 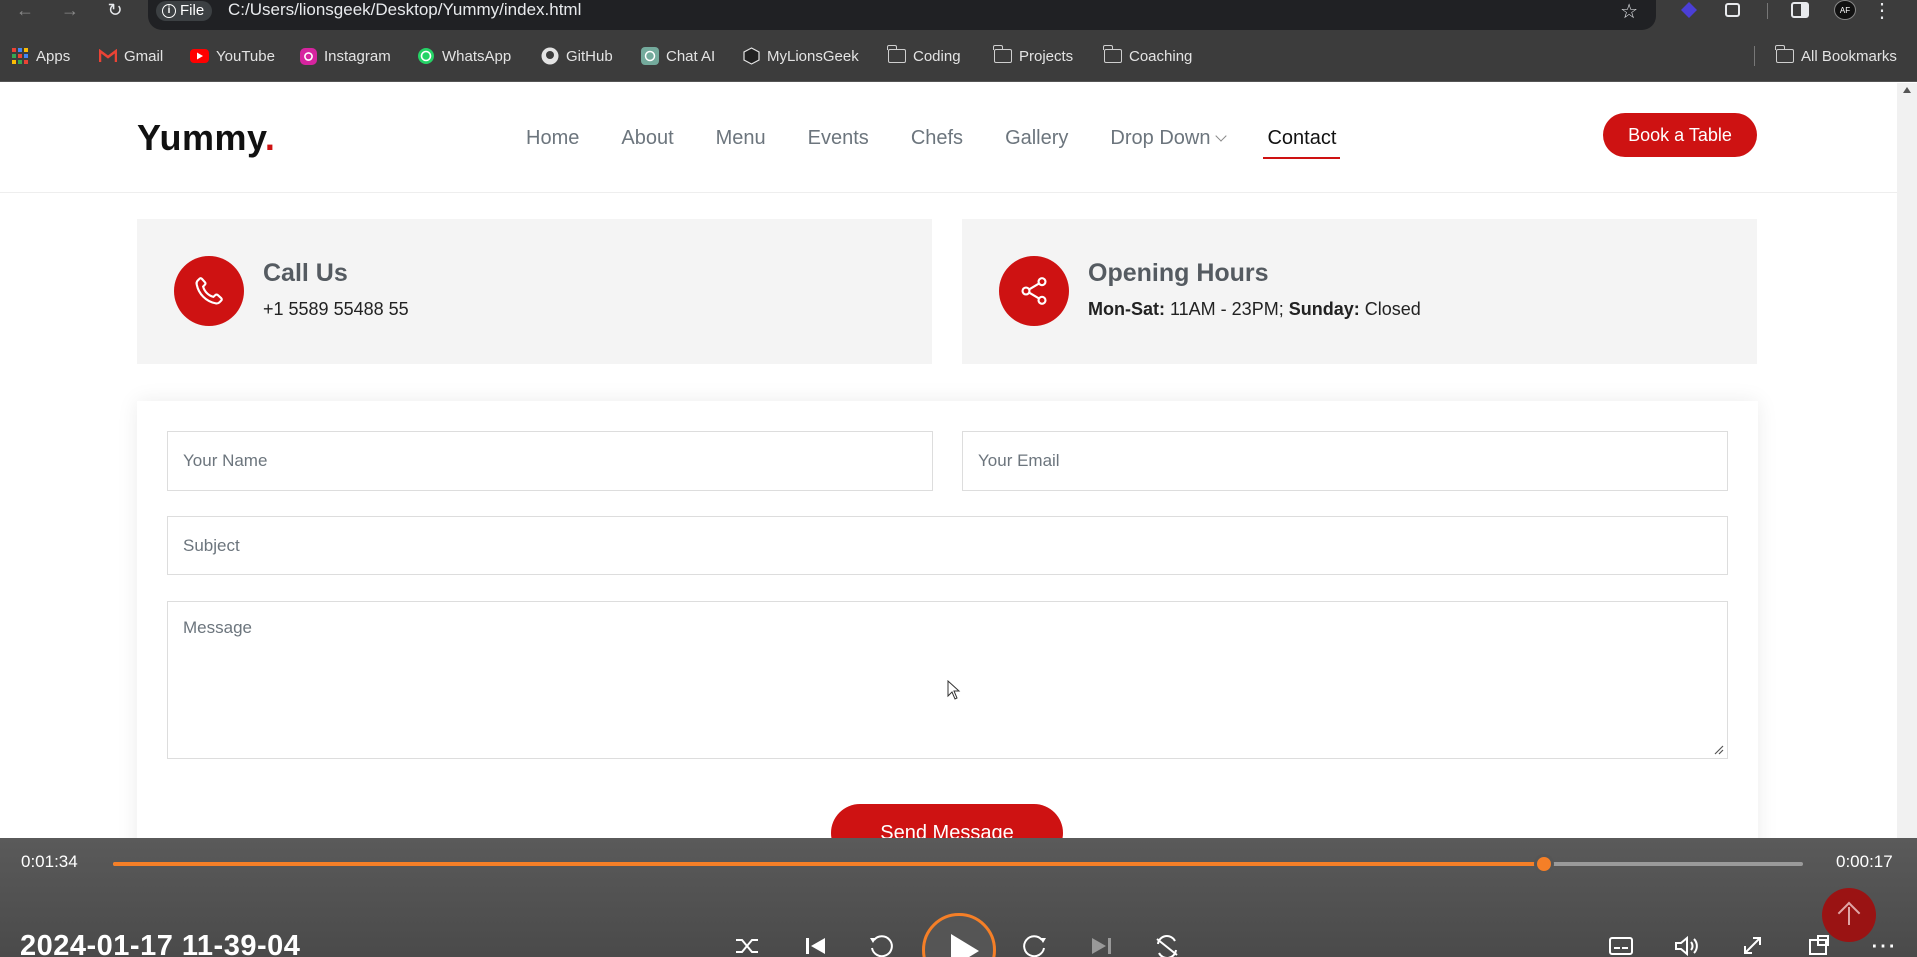 What do you see at coordinates (1907, 460) in the screenshot?
I see `page-scrollbar` at bounding box center [1907, 460].